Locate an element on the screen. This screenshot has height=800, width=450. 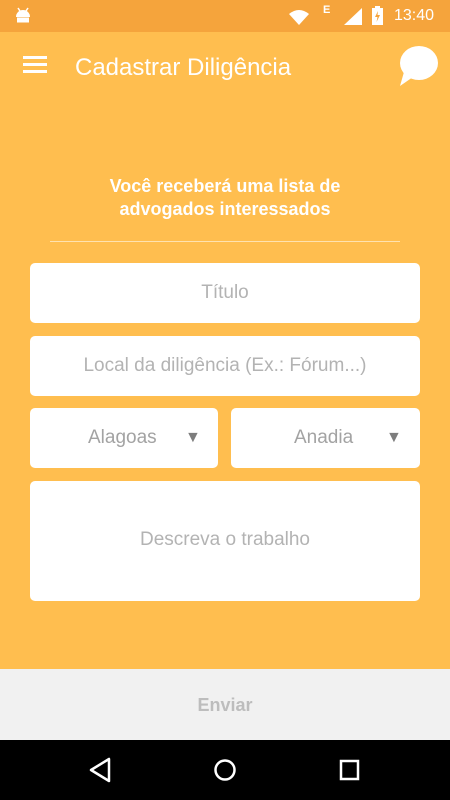
send-button: Enviar is located at coordinates (225, 704).